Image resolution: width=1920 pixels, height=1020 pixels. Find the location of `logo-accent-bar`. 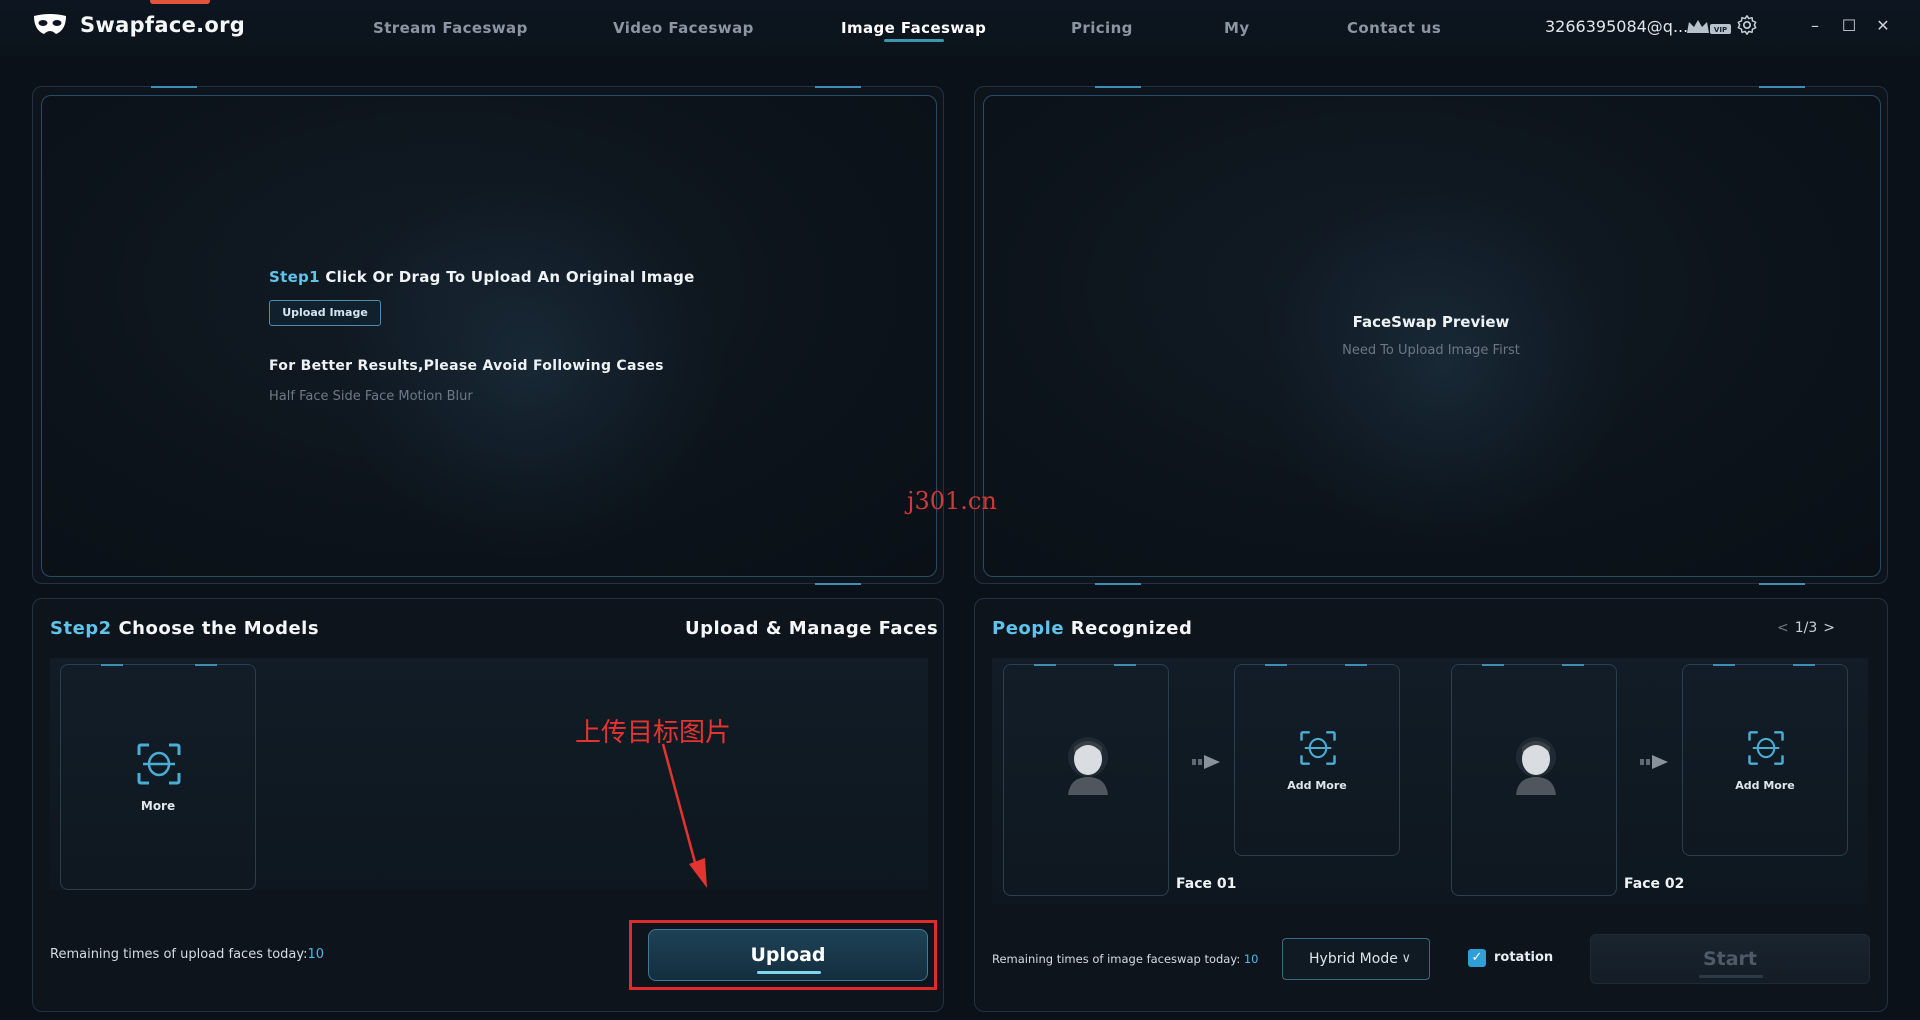

logo-accent-bar is located at coordinates (180, 2).